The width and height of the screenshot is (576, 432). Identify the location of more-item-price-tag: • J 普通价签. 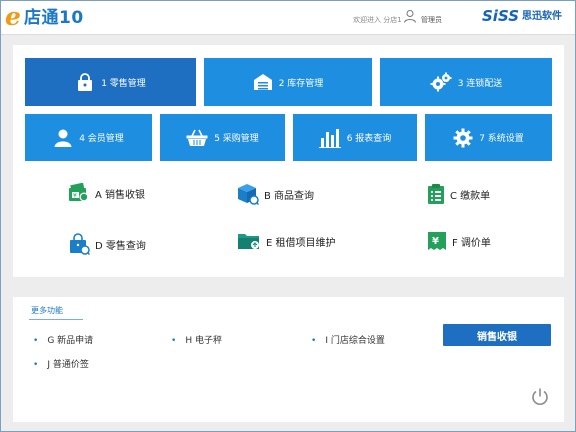
(61, 365).